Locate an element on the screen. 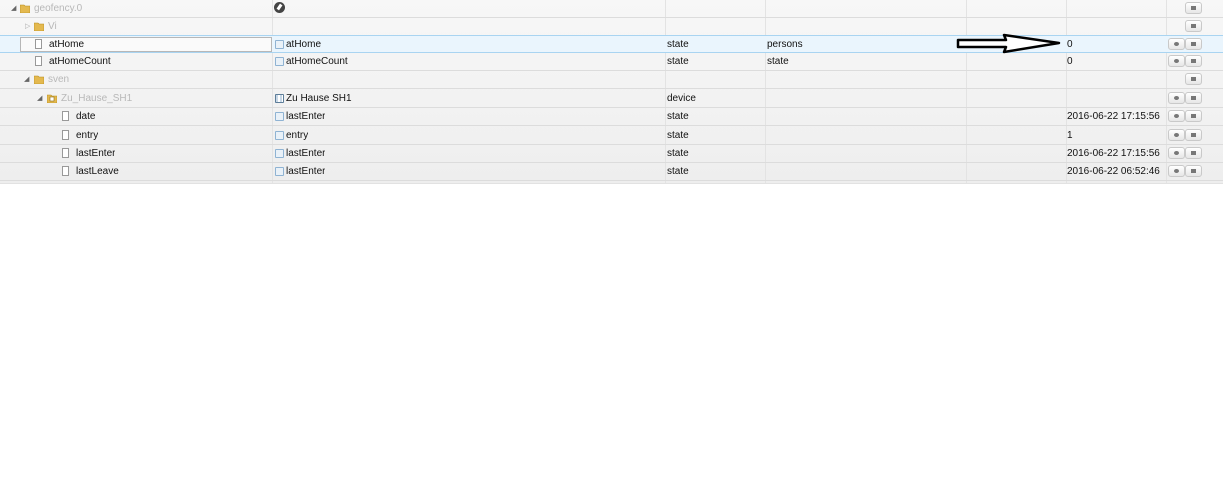 The width and height of the screenshot is (1223, 480). object-value: 2016-06-22 06:52:46 is located at coordinates (1113, 171).